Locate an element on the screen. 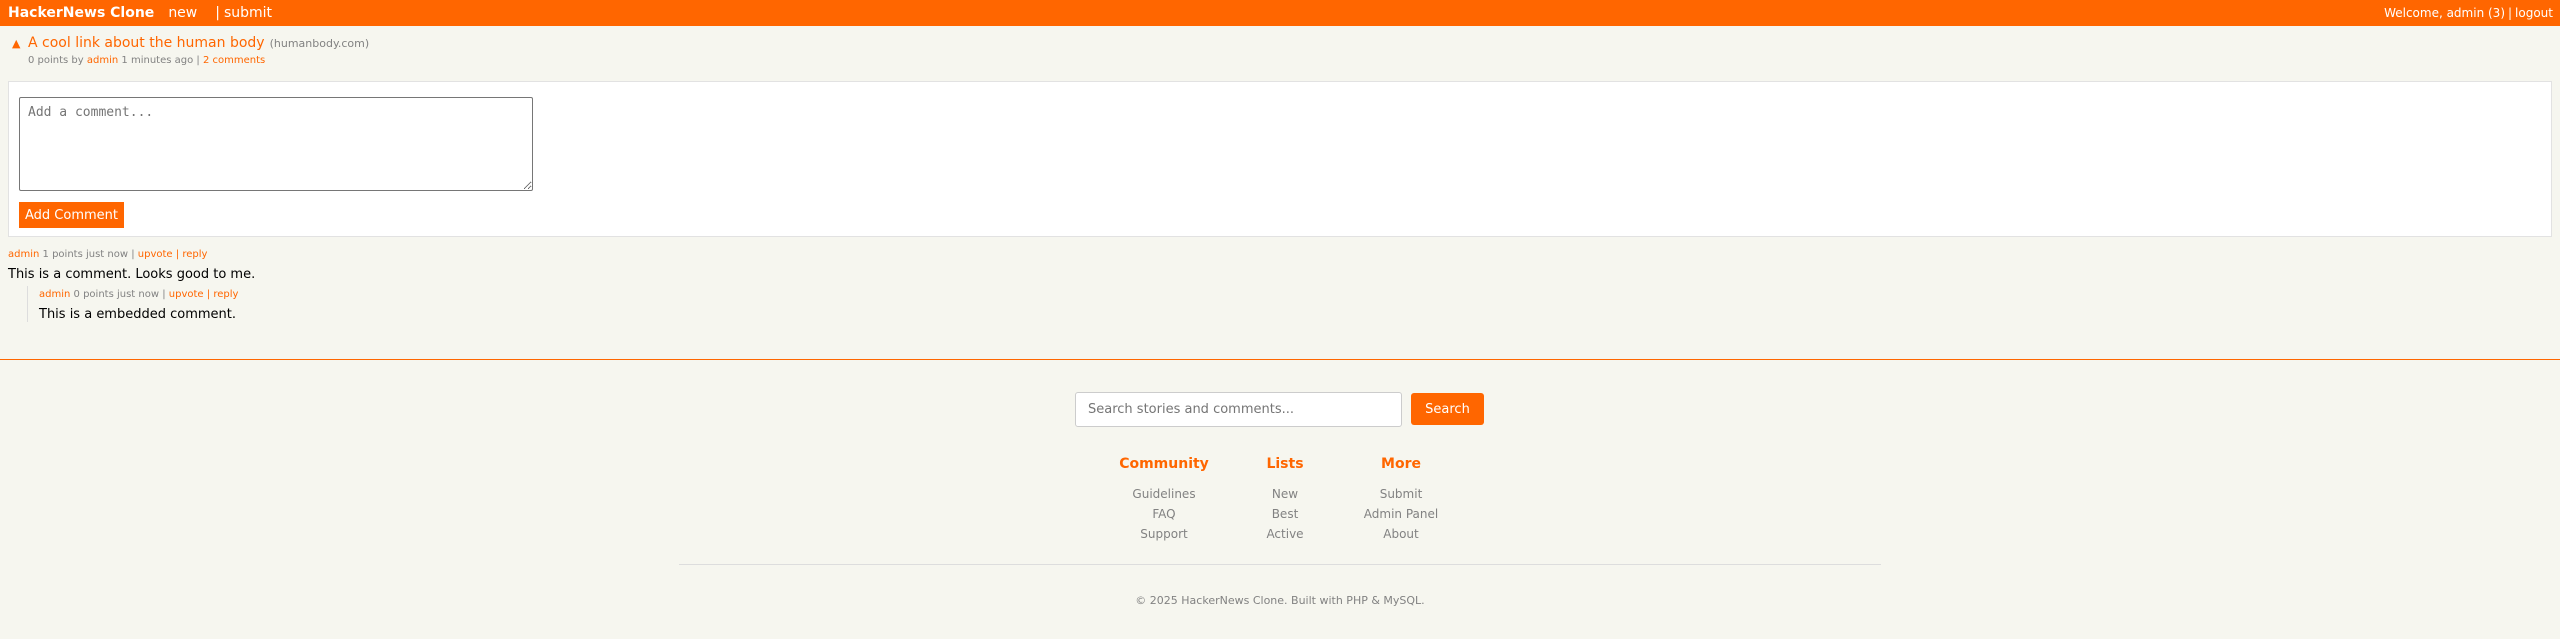  footer-divider is located at coordinates (1280, 359).